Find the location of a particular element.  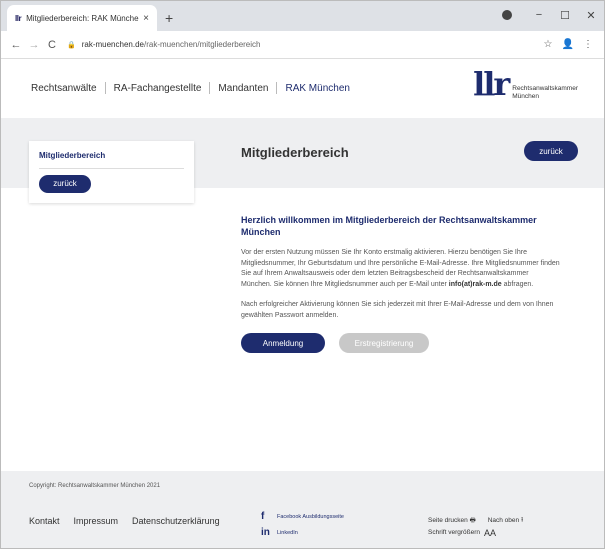

tab-title: Mitgliederbereich: RAK München is located at coordinates (83, 18).